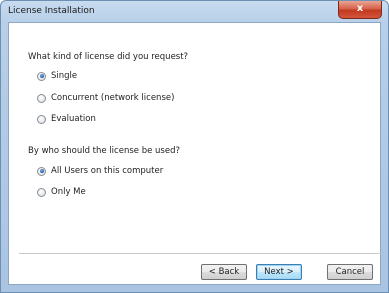 This screenshot has height=293, width=389. What do you see at coordinates (68, 192) in the screenshot?
I see `radio-only-me-label: Only Me` at bounding box center [68, 192].